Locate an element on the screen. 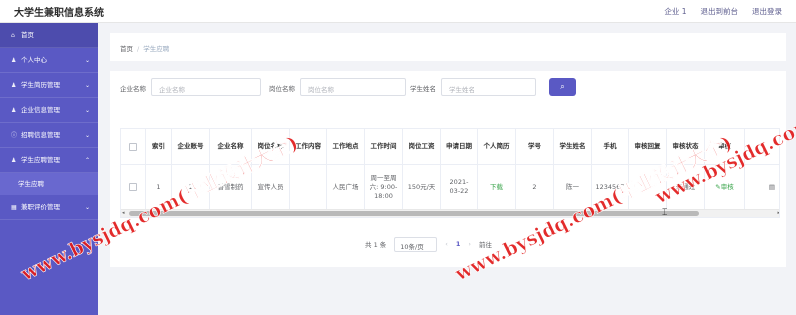  info-icon: ⓘ is located at coordinates (14, 135).